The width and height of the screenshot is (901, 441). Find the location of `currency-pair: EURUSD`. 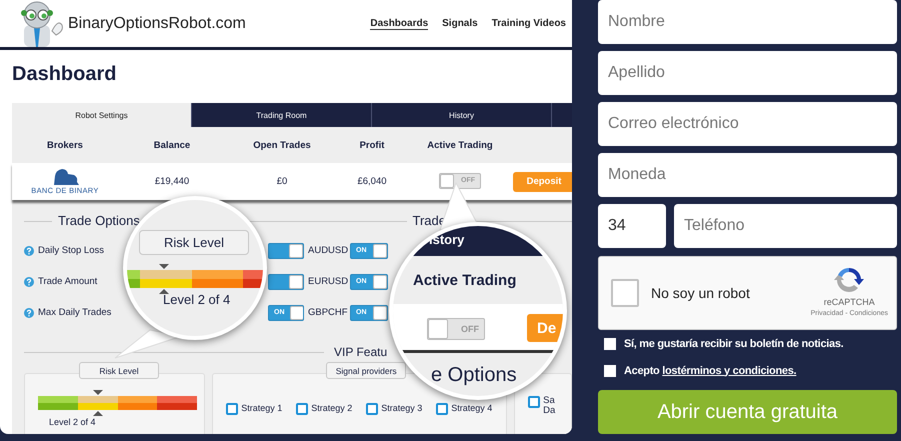

currency-pair: EURUSD is located at coordinates (329, 281).